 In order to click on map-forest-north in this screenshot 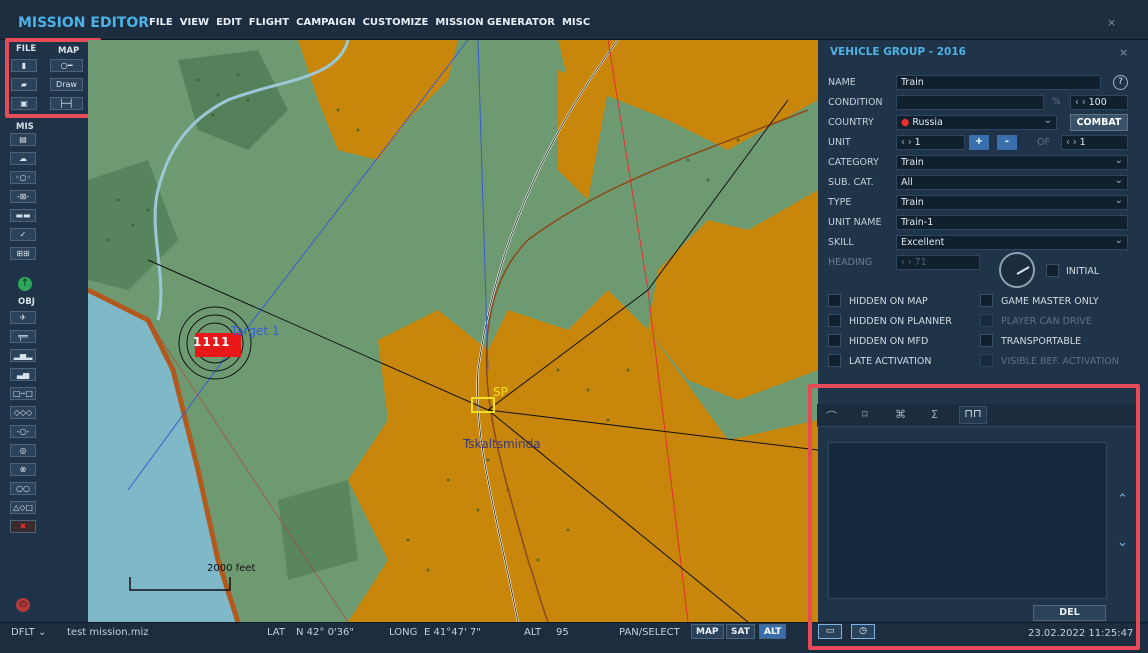, I will do `click(233, 100)`.